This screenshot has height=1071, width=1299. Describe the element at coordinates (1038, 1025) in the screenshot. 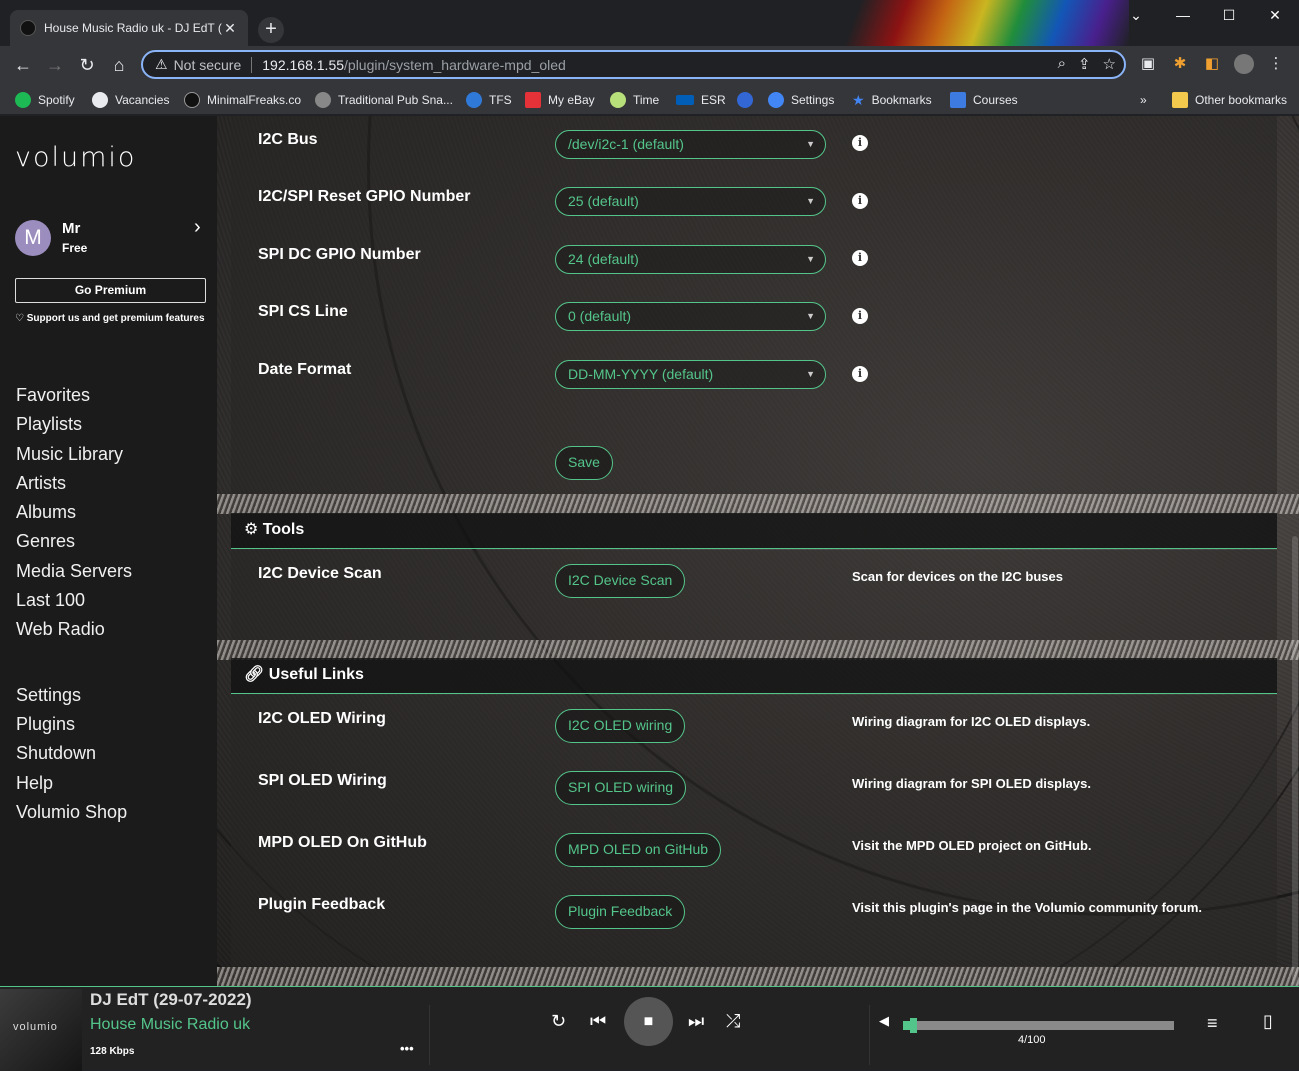

I see `volume-slider` at that location.